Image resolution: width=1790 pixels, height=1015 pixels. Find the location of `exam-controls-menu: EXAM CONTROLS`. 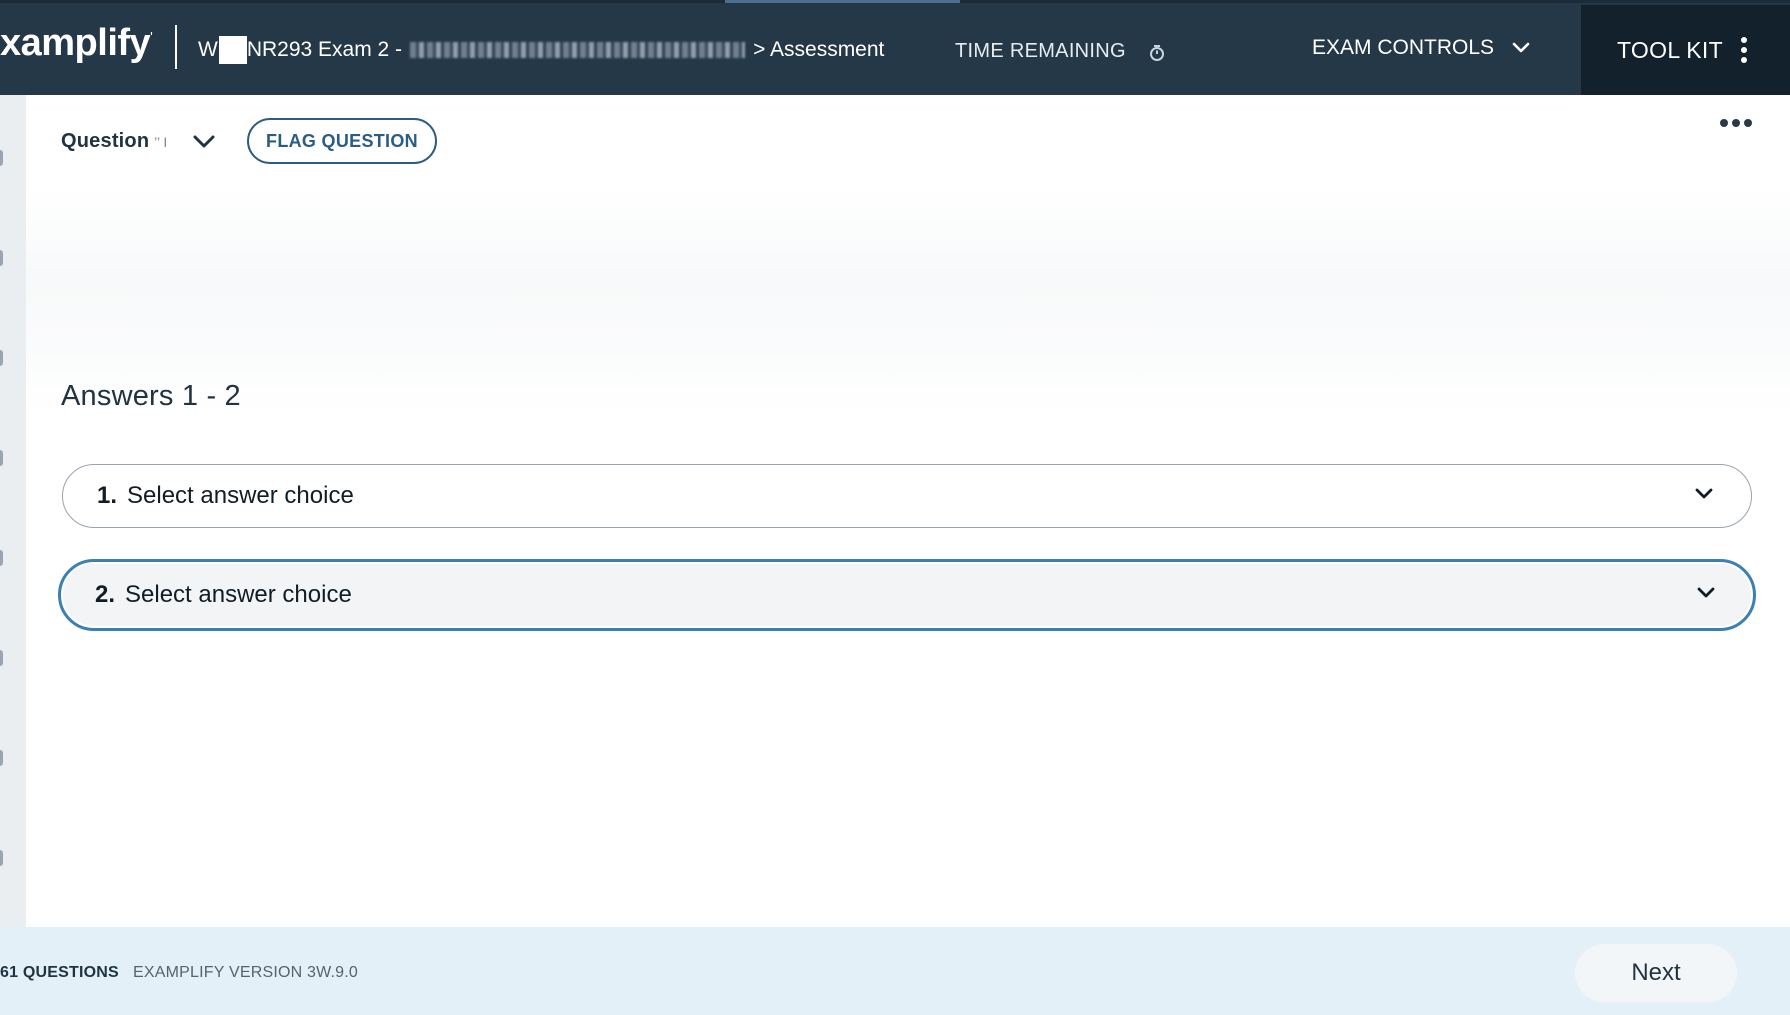

exam-controls-menu: EXAM CONTROLS is located at coordinates (1421, 48).